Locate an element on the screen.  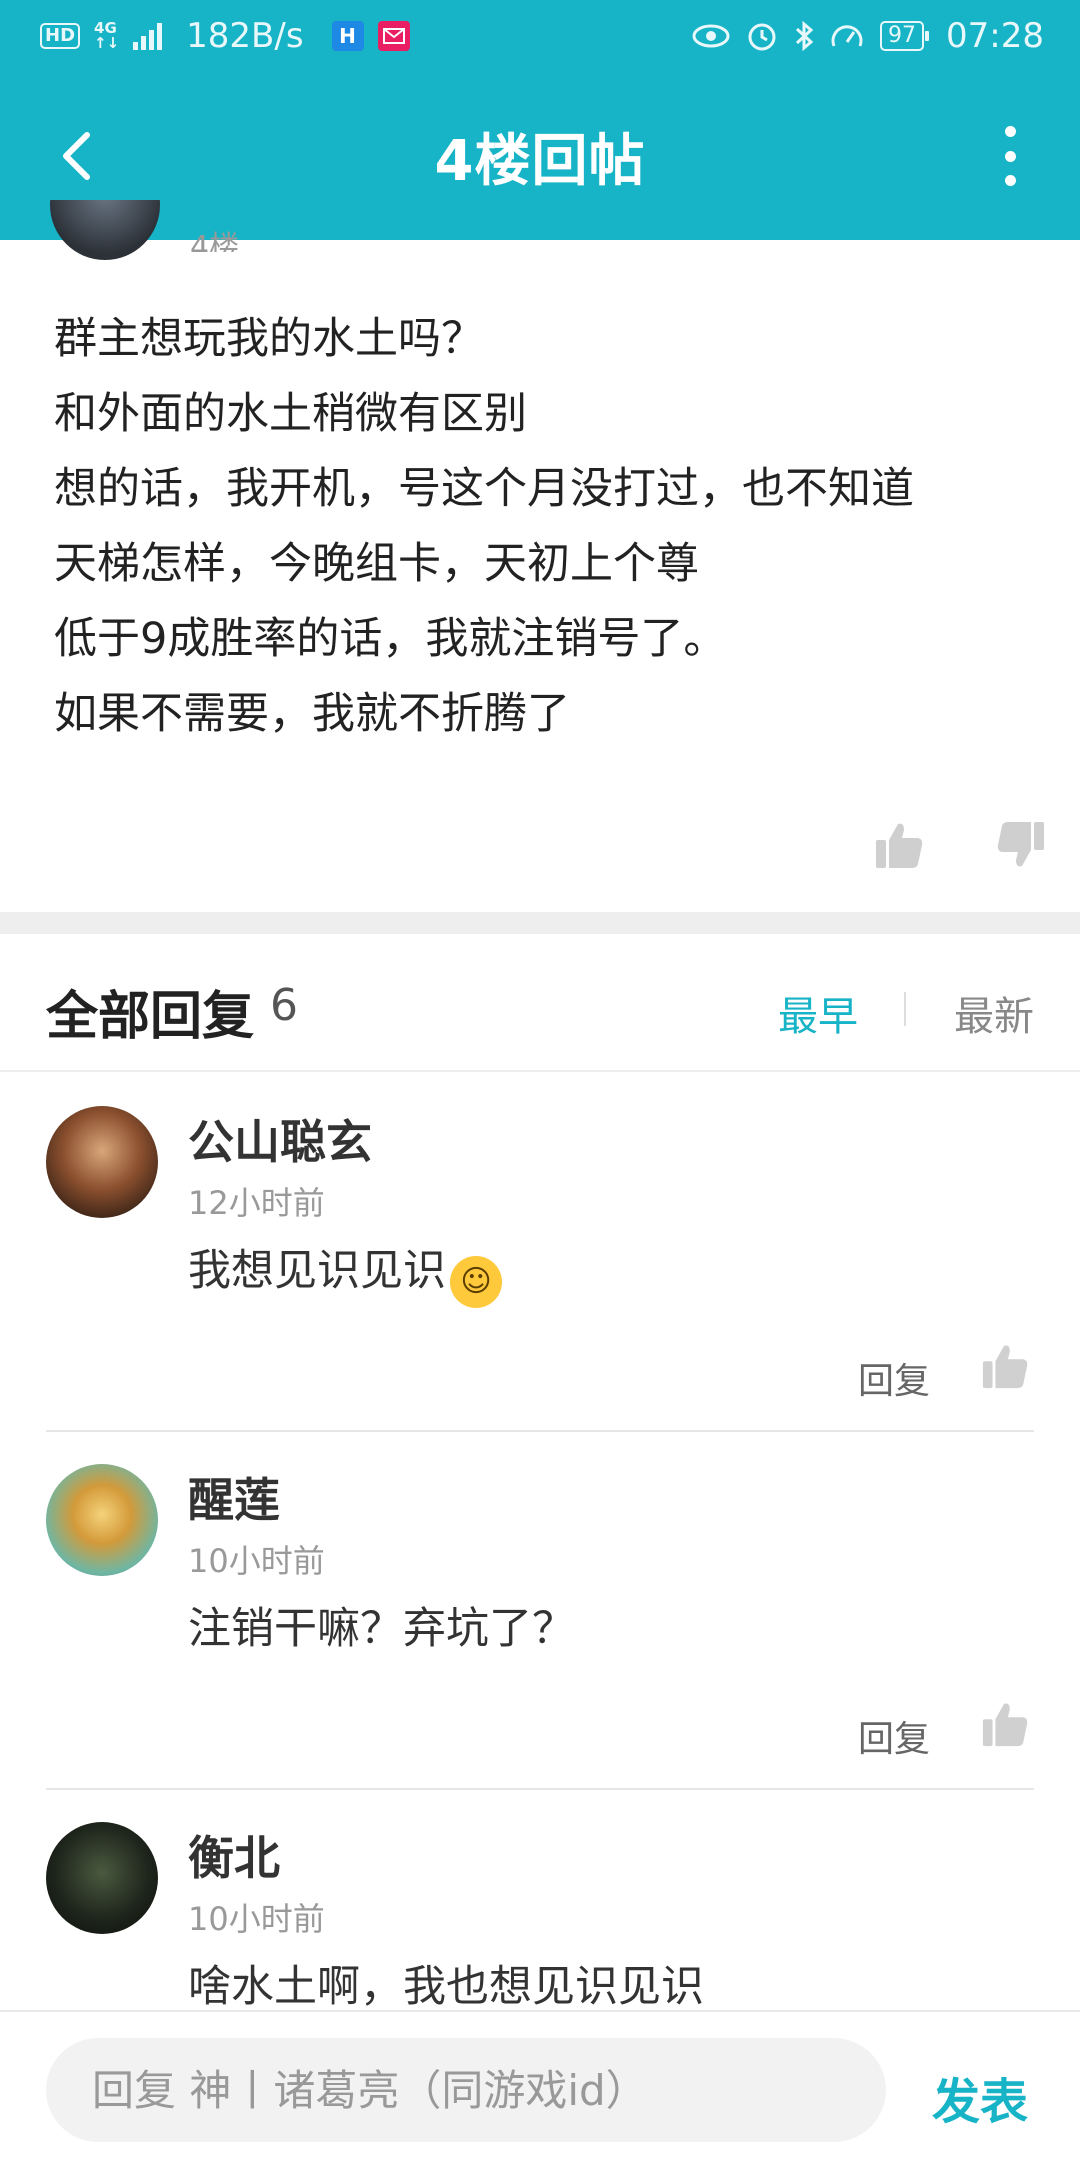
post-line: 群主想玩我的水土吗？ is located at coordinates (269, 339).